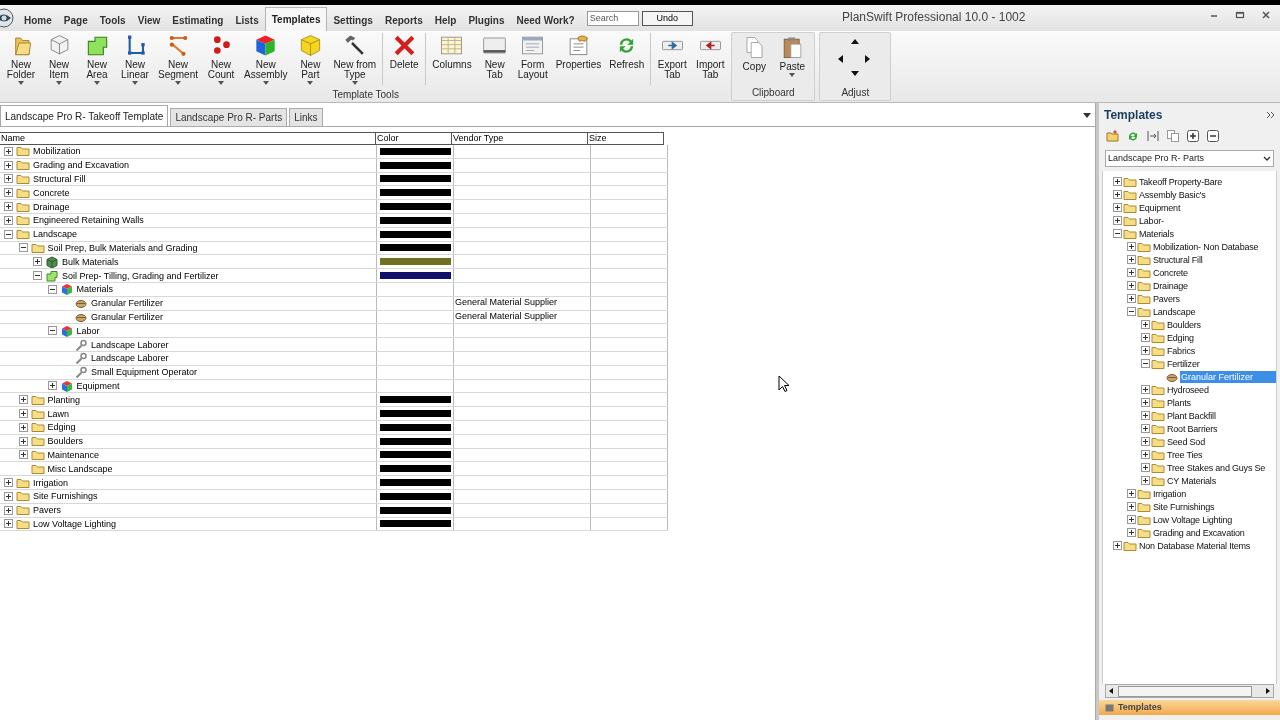  Describe the element at coordinates (1191, 415) in the screenshot. I see `tree-item-label: Plant Backfill` at that location.